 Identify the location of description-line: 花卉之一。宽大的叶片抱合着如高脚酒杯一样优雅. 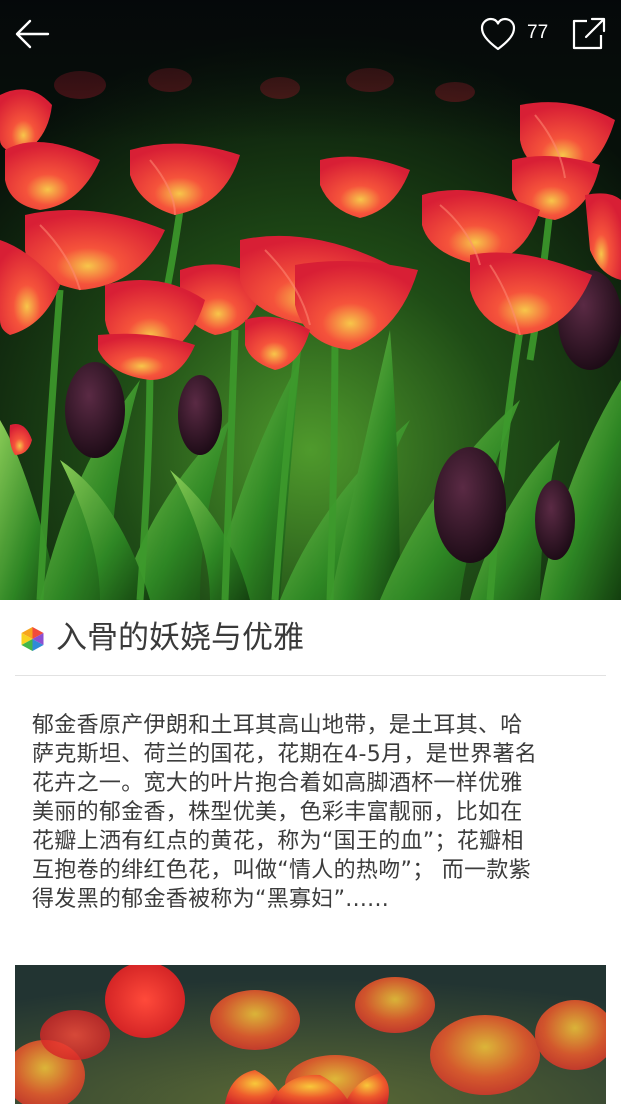
(277, 783).